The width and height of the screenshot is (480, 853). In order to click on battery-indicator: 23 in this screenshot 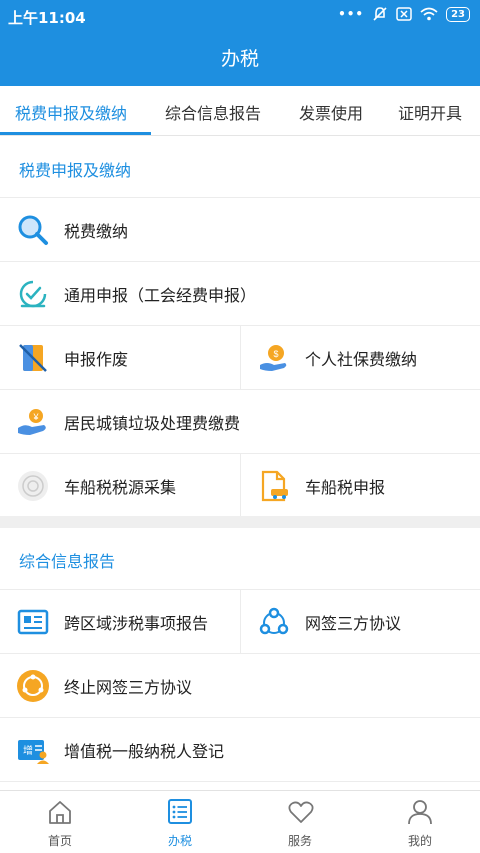, I will do `click(458, 14)`.